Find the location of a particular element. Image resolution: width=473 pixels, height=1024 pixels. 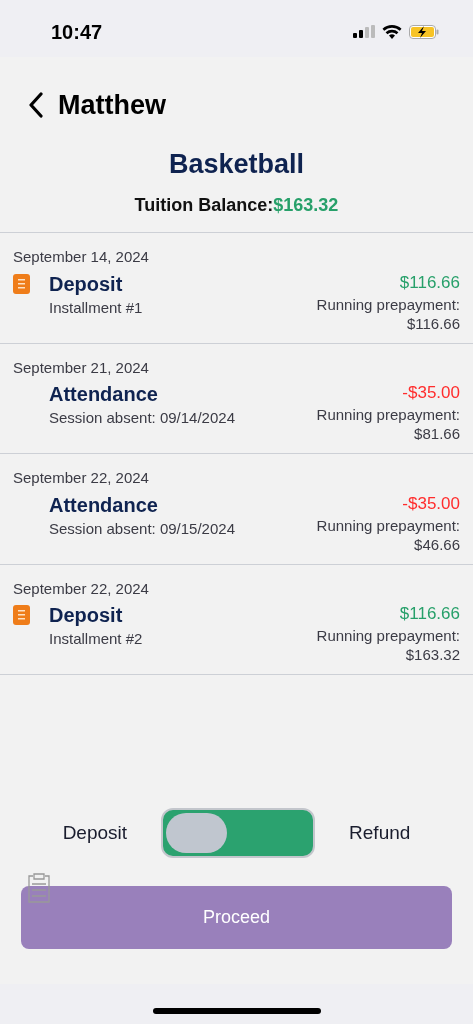

back-chevron-icon is located at coordinates (36, 105).